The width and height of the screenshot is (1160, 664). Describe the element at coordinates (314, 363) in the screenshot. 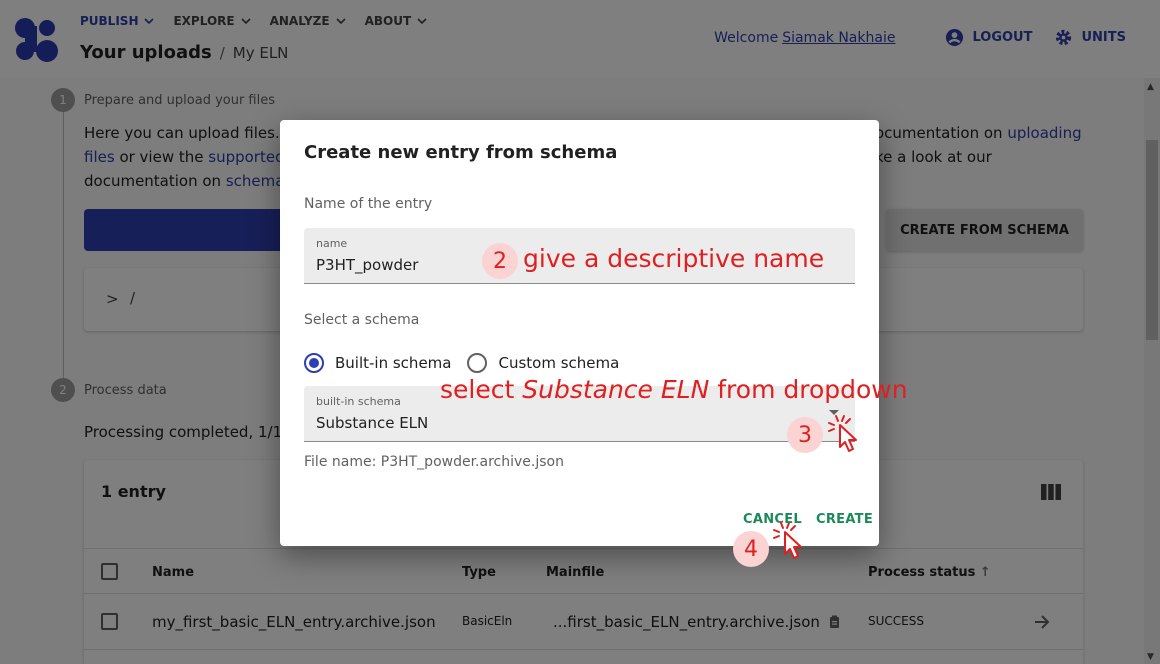

I see `builtin-schema-radio` at that location.